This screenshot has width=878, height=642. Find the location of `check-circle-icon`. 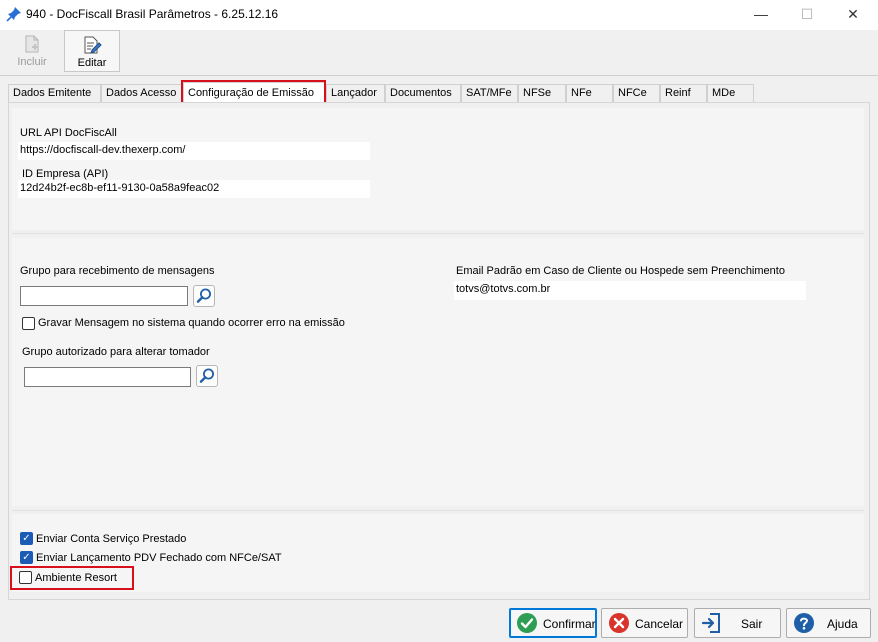

check-circle-icon is located at coordinates (527, 623).